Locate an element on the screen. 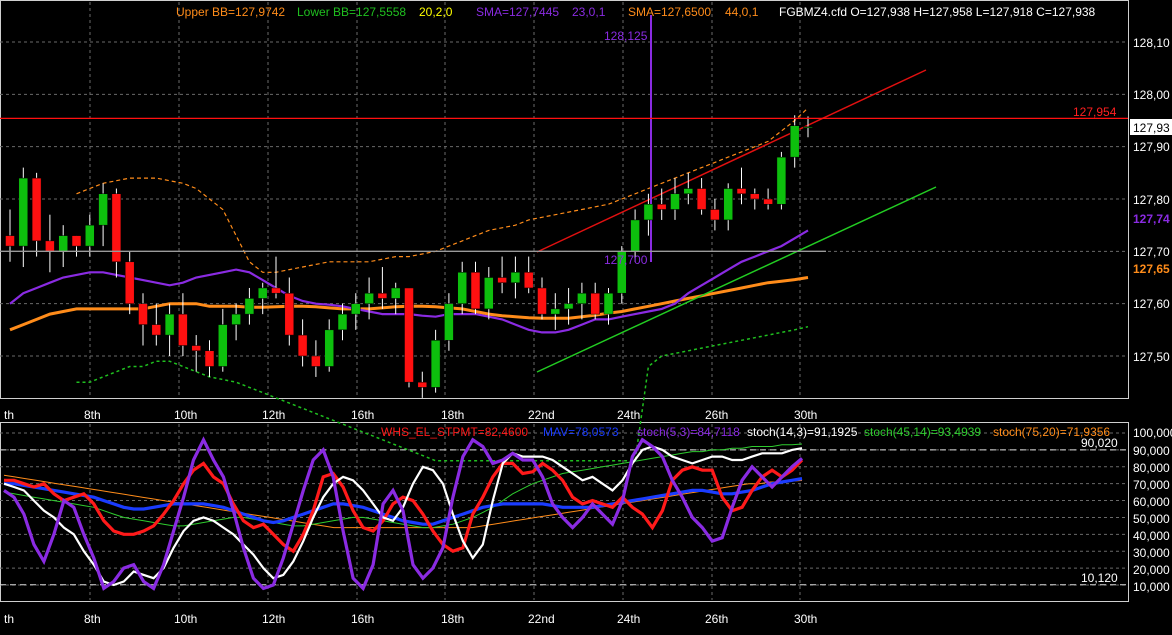 This screenshot has height=635, width=1172. date-label: 10th is located at coordinates (185, 415).